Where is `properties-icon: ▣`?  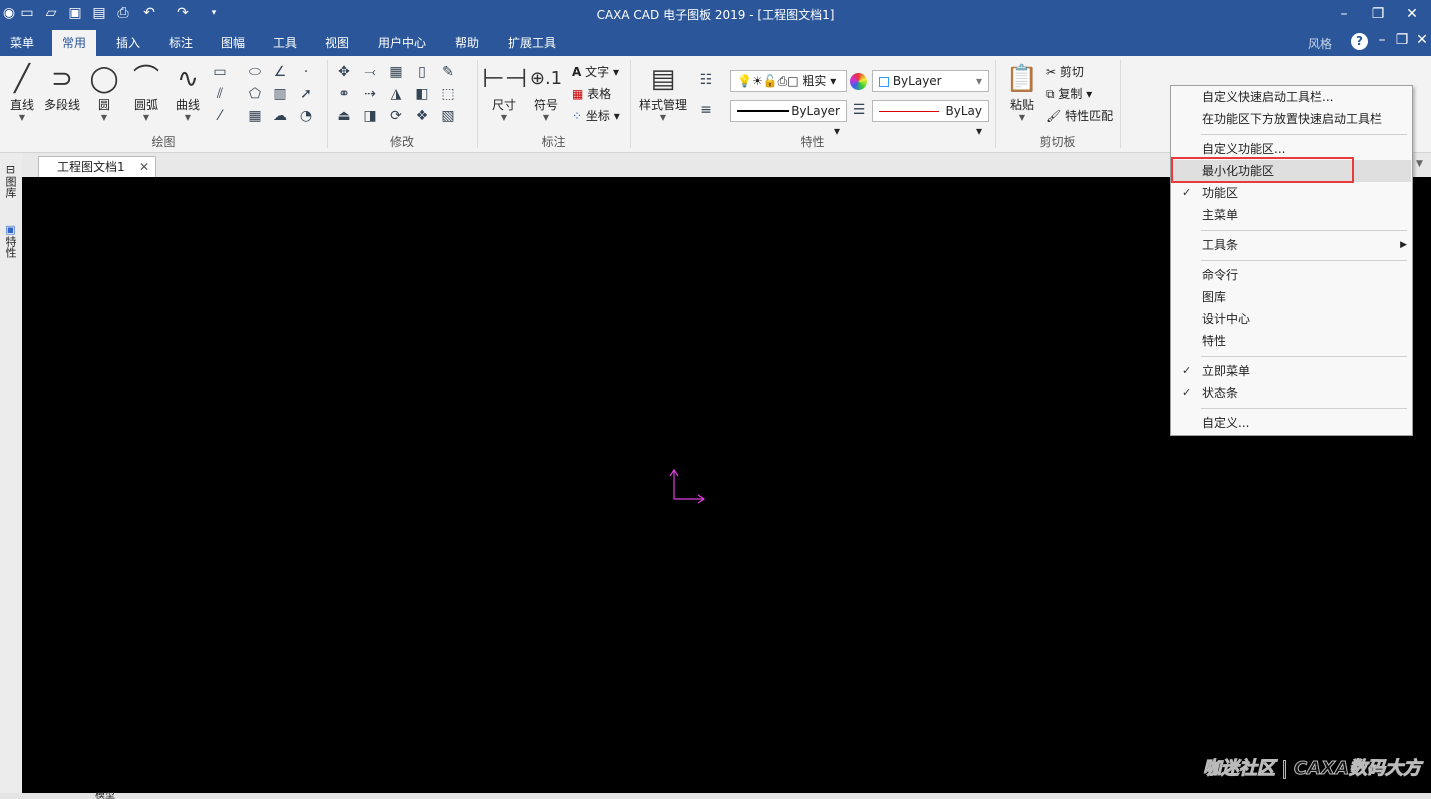
properties-icon: ▣ is located at coordinates (10, 229).